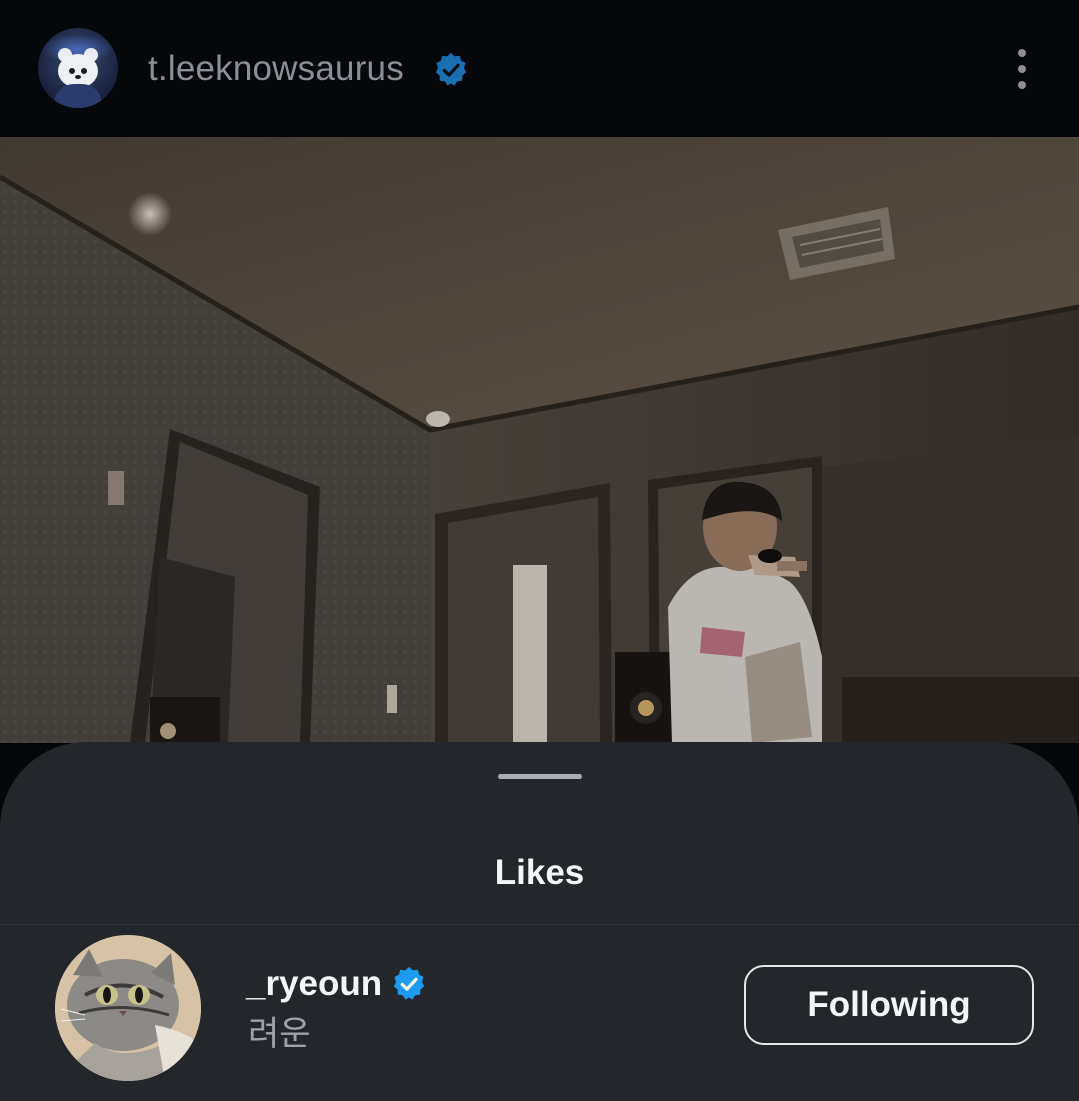  What do you see at coordinates (540, 776) in the screenshot?
I see `sheet-drag-handle` at bounding box center [540, 776].